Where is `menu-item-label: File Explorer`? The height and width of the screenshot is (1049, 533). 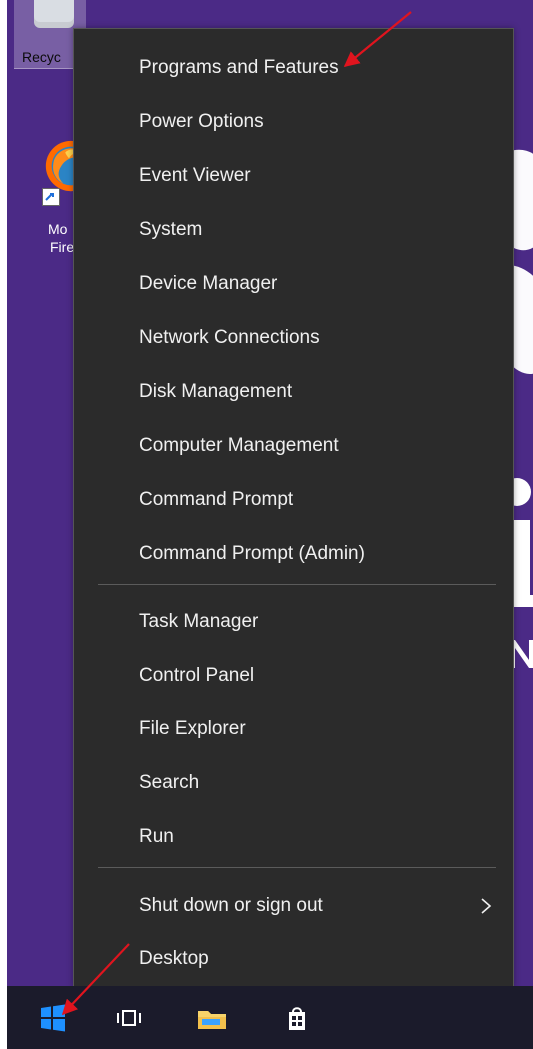
menu-item-label: File Explorer is located at coordinates (192, 728).